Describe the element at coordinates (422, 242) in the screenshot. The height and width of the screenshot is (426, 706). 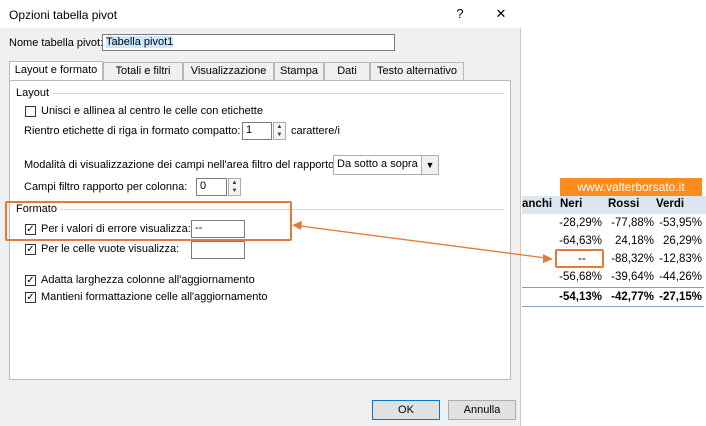
I see `connector-arrow` at that location.